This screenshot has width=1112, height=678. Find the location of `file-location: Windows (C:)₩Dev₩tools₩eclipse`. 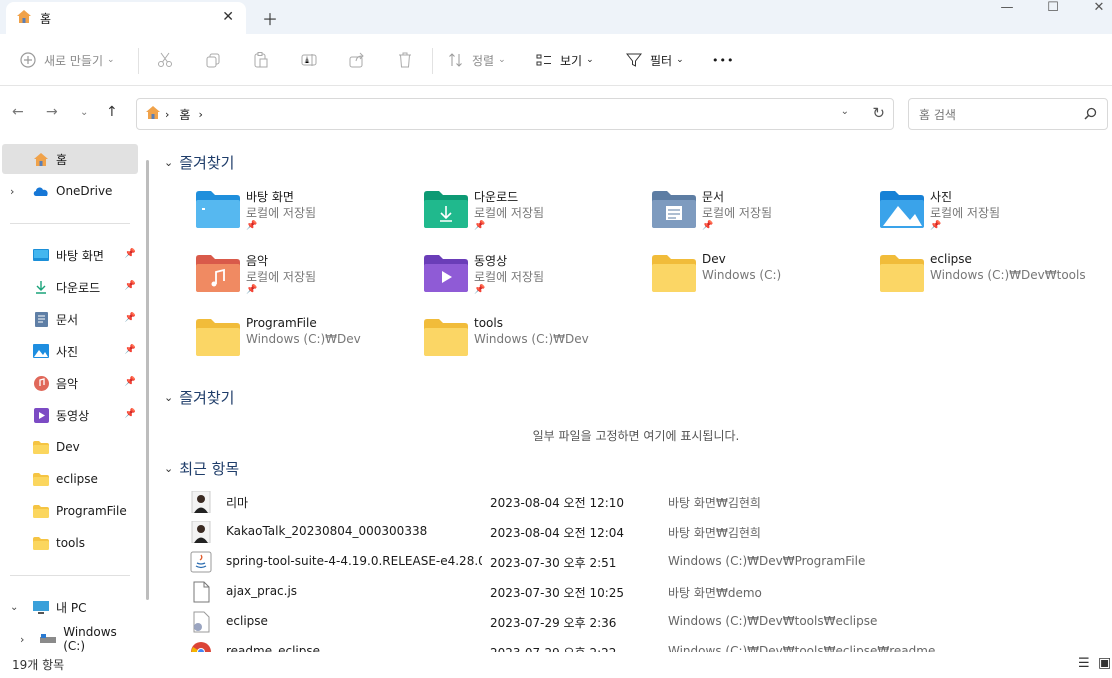

file-location: Windows (C:)₩Dev₩tools₩eclipse is located at coordinates (773, 621).